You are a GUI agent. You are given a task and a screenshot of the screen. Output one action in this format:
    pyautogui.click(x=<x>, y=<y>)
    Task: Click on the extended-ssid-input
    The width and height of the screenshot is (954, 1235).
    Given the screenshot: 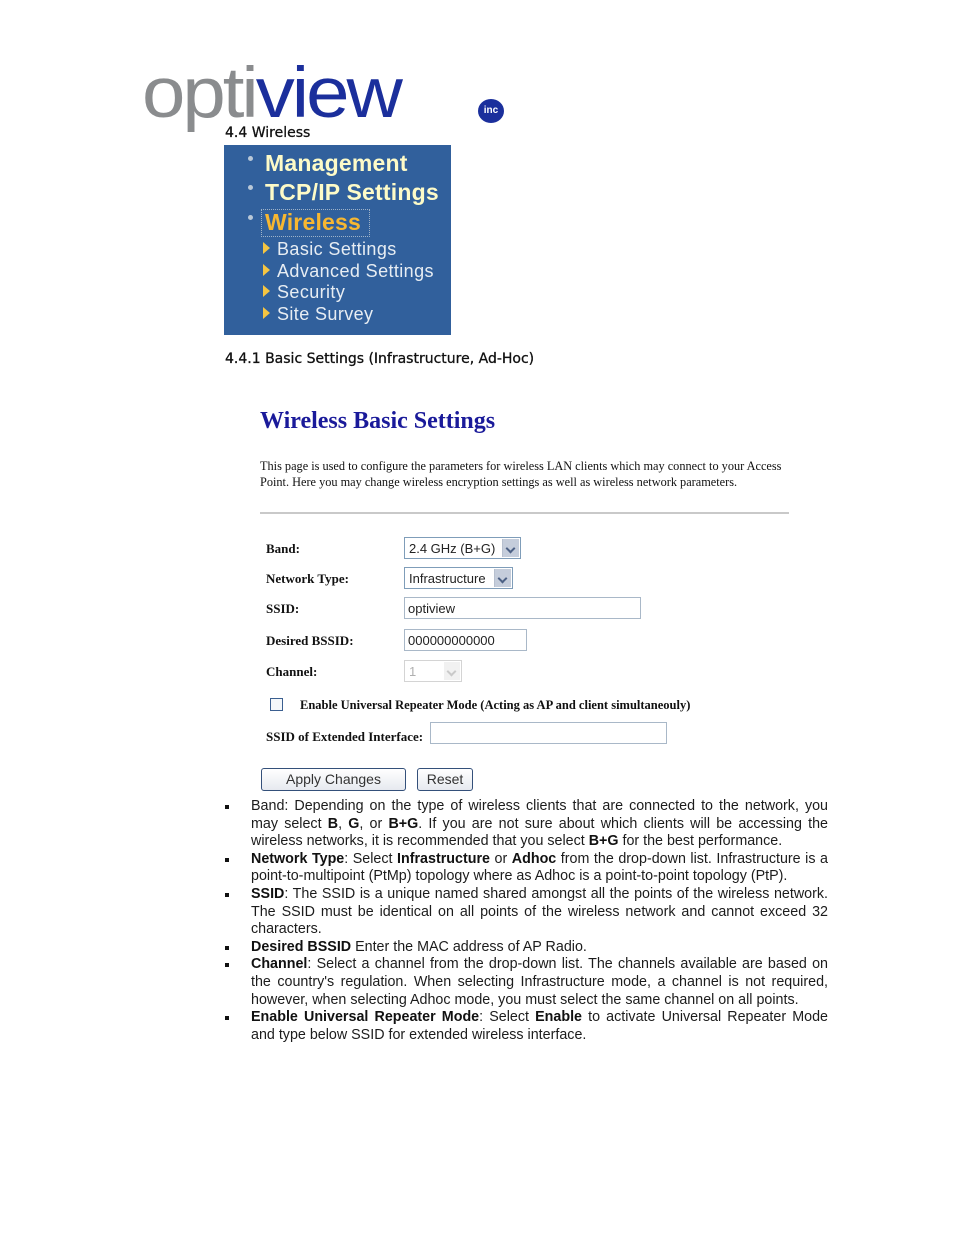 What is the action you would take?
    pyautogui.click(x=548, y=733)
    